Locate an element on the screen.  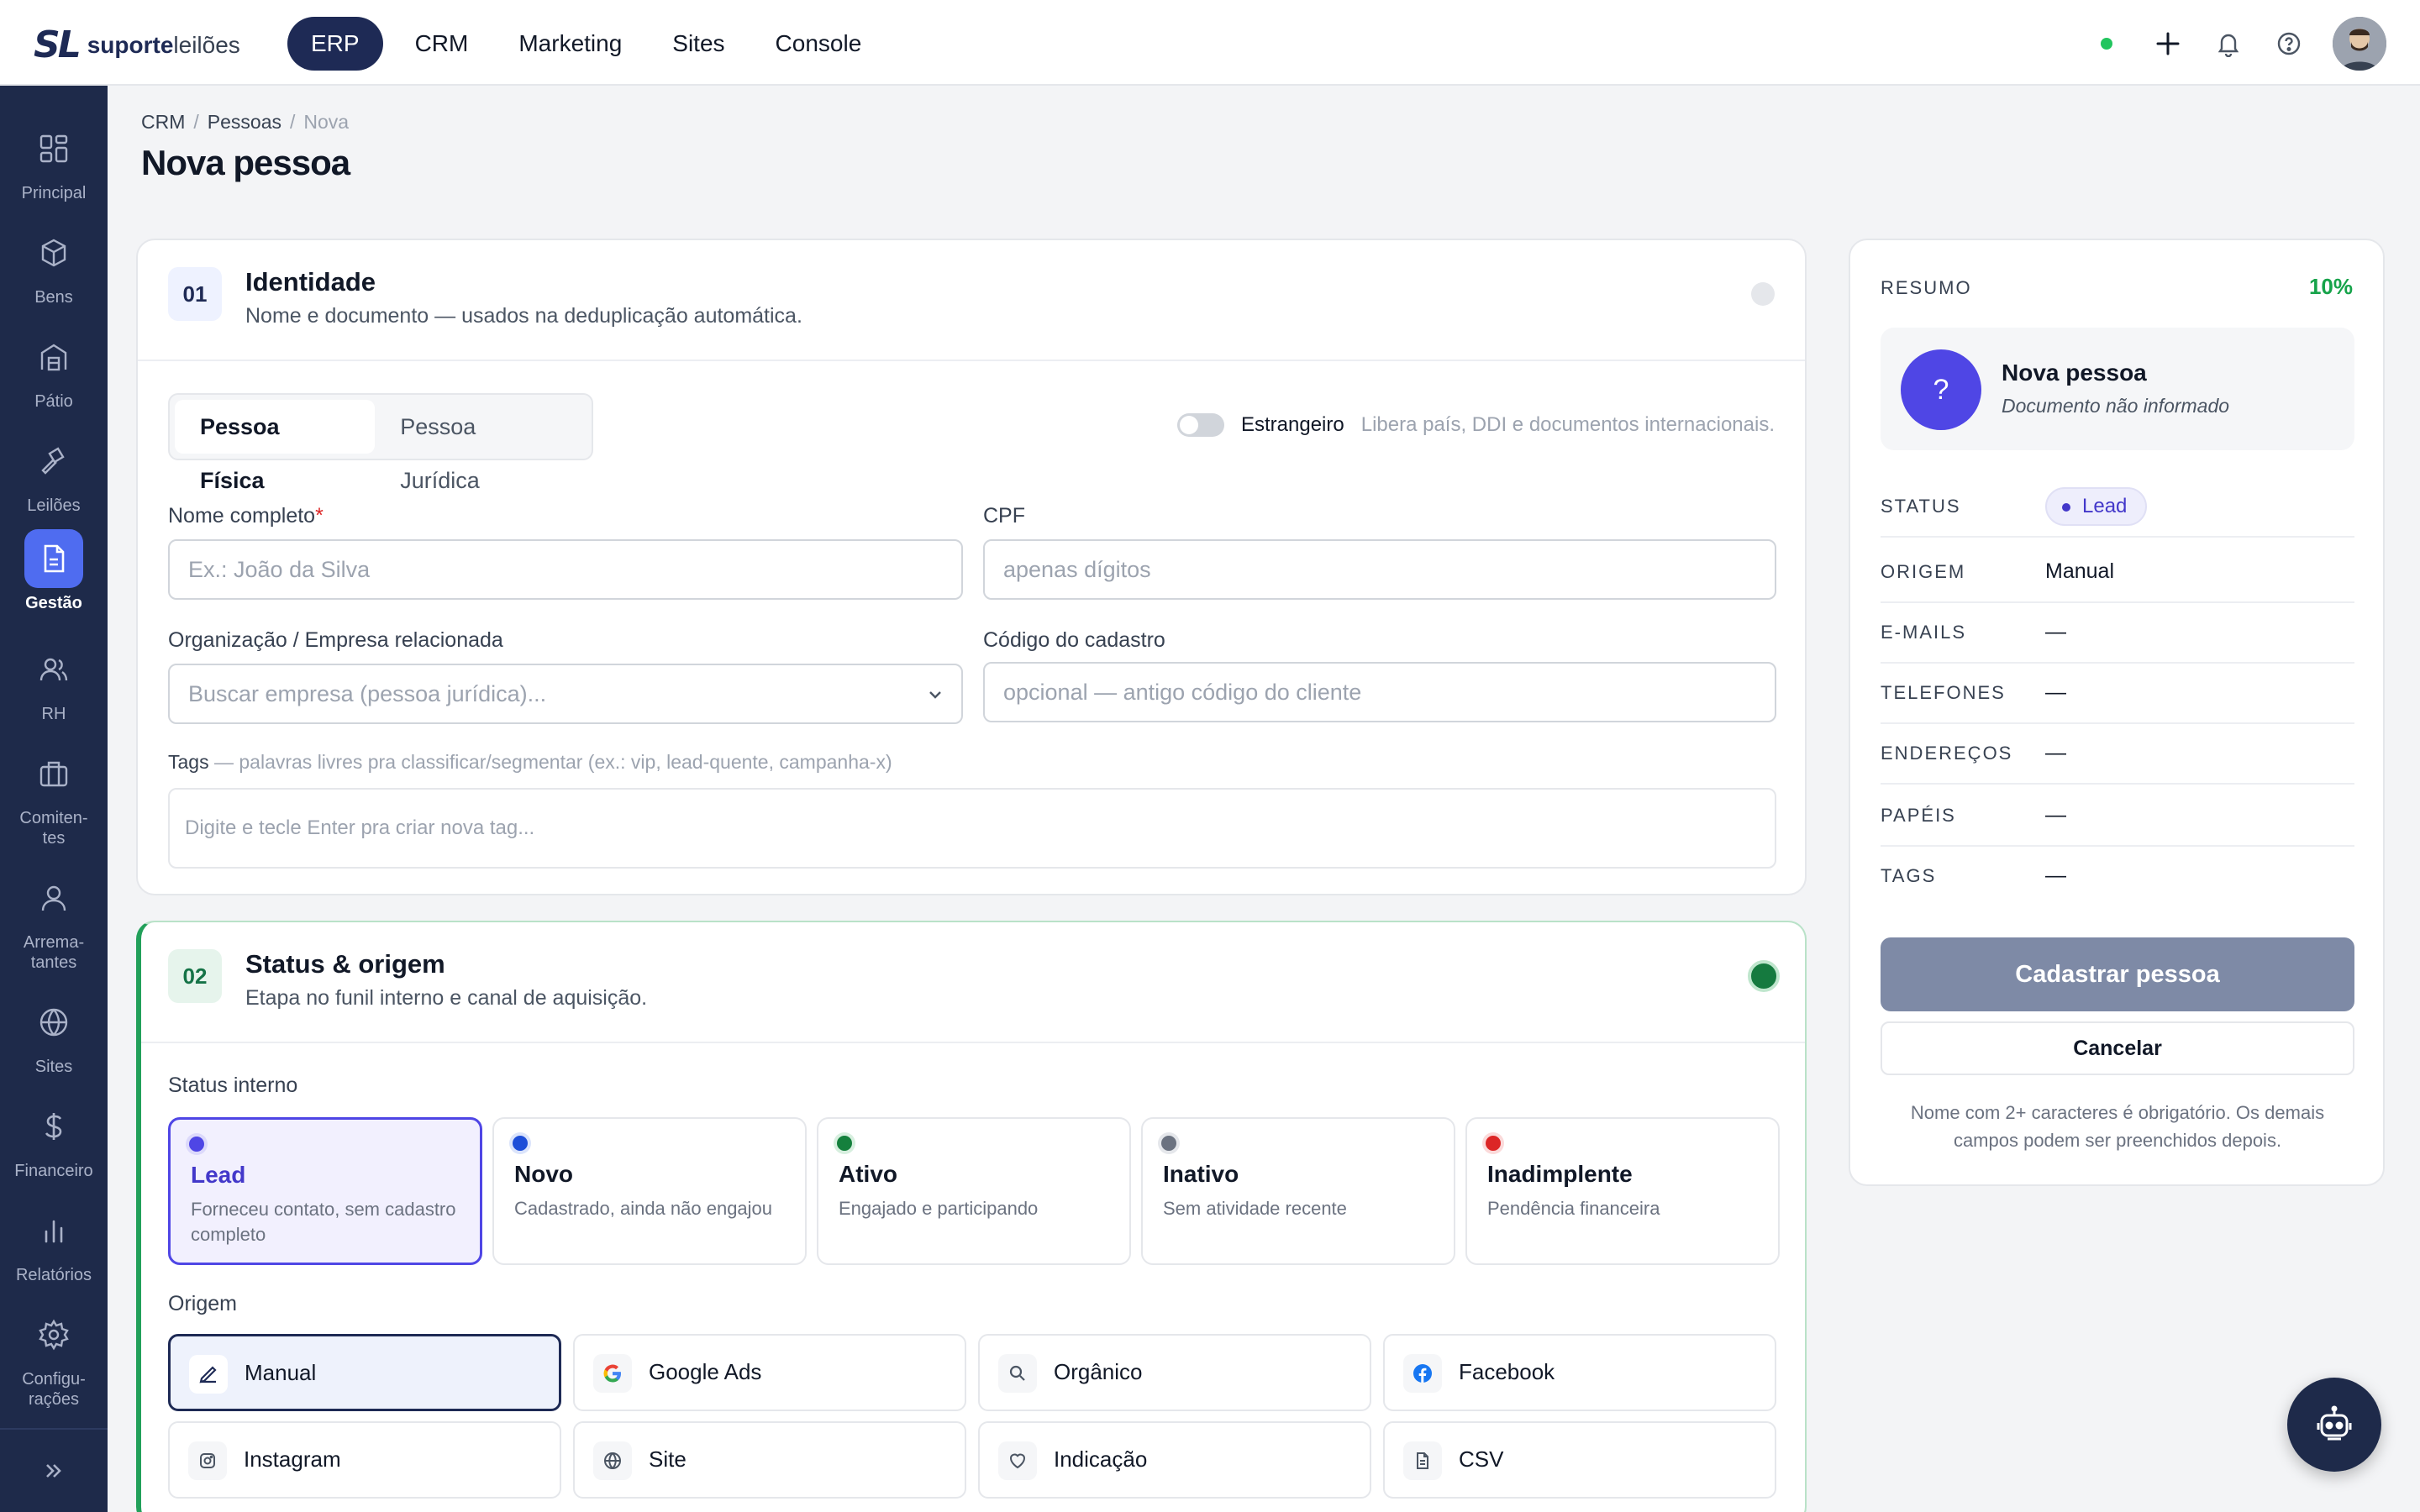
sidebar-item-configuracoes: Configu- rações is located at coordinates (54, 1357).